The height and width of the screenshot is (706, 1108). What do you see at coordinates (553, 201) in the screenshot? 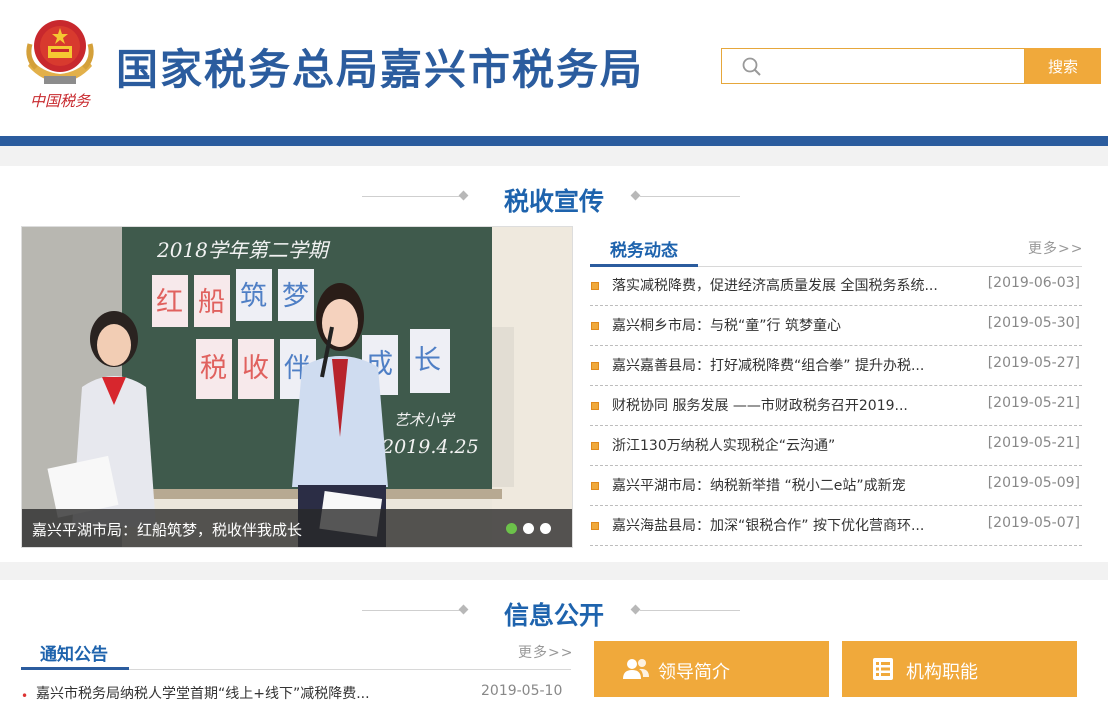
I see `section-heading-tax-promo: 税收宣传` at bounding box center [553, 201].